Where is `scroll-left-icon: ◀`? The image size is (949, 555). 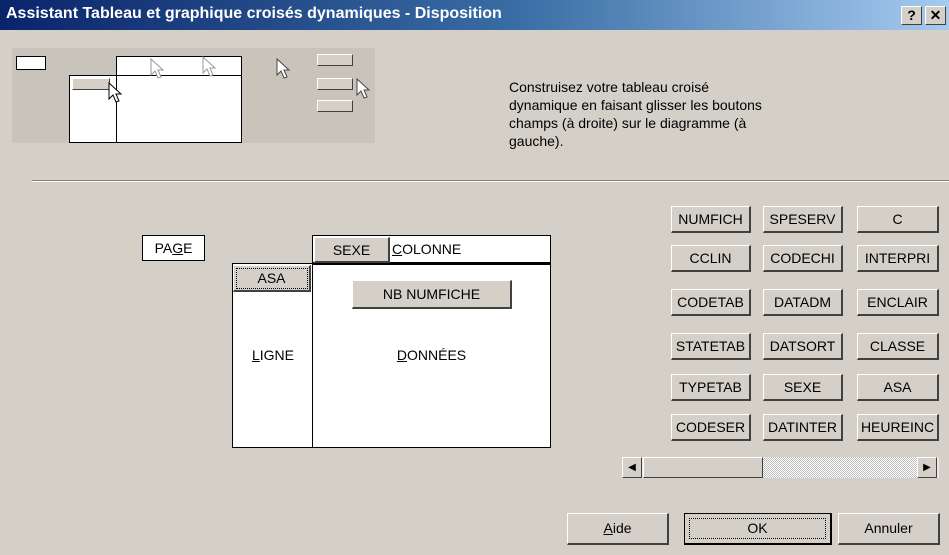 scroll-left-icon: ◀ is located at coordinates (632, 467).